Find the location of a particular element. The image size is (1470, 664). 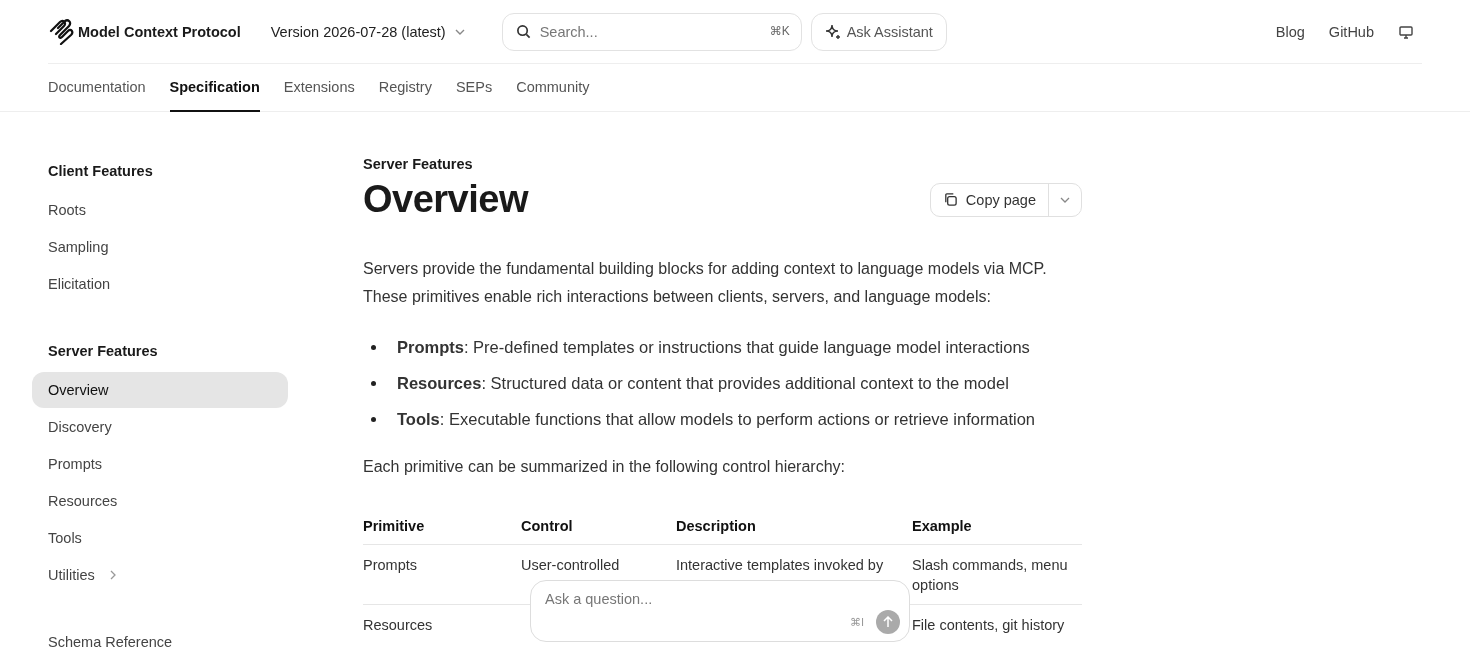

nav-tab: SEPs is located at coordinates (474, 88).